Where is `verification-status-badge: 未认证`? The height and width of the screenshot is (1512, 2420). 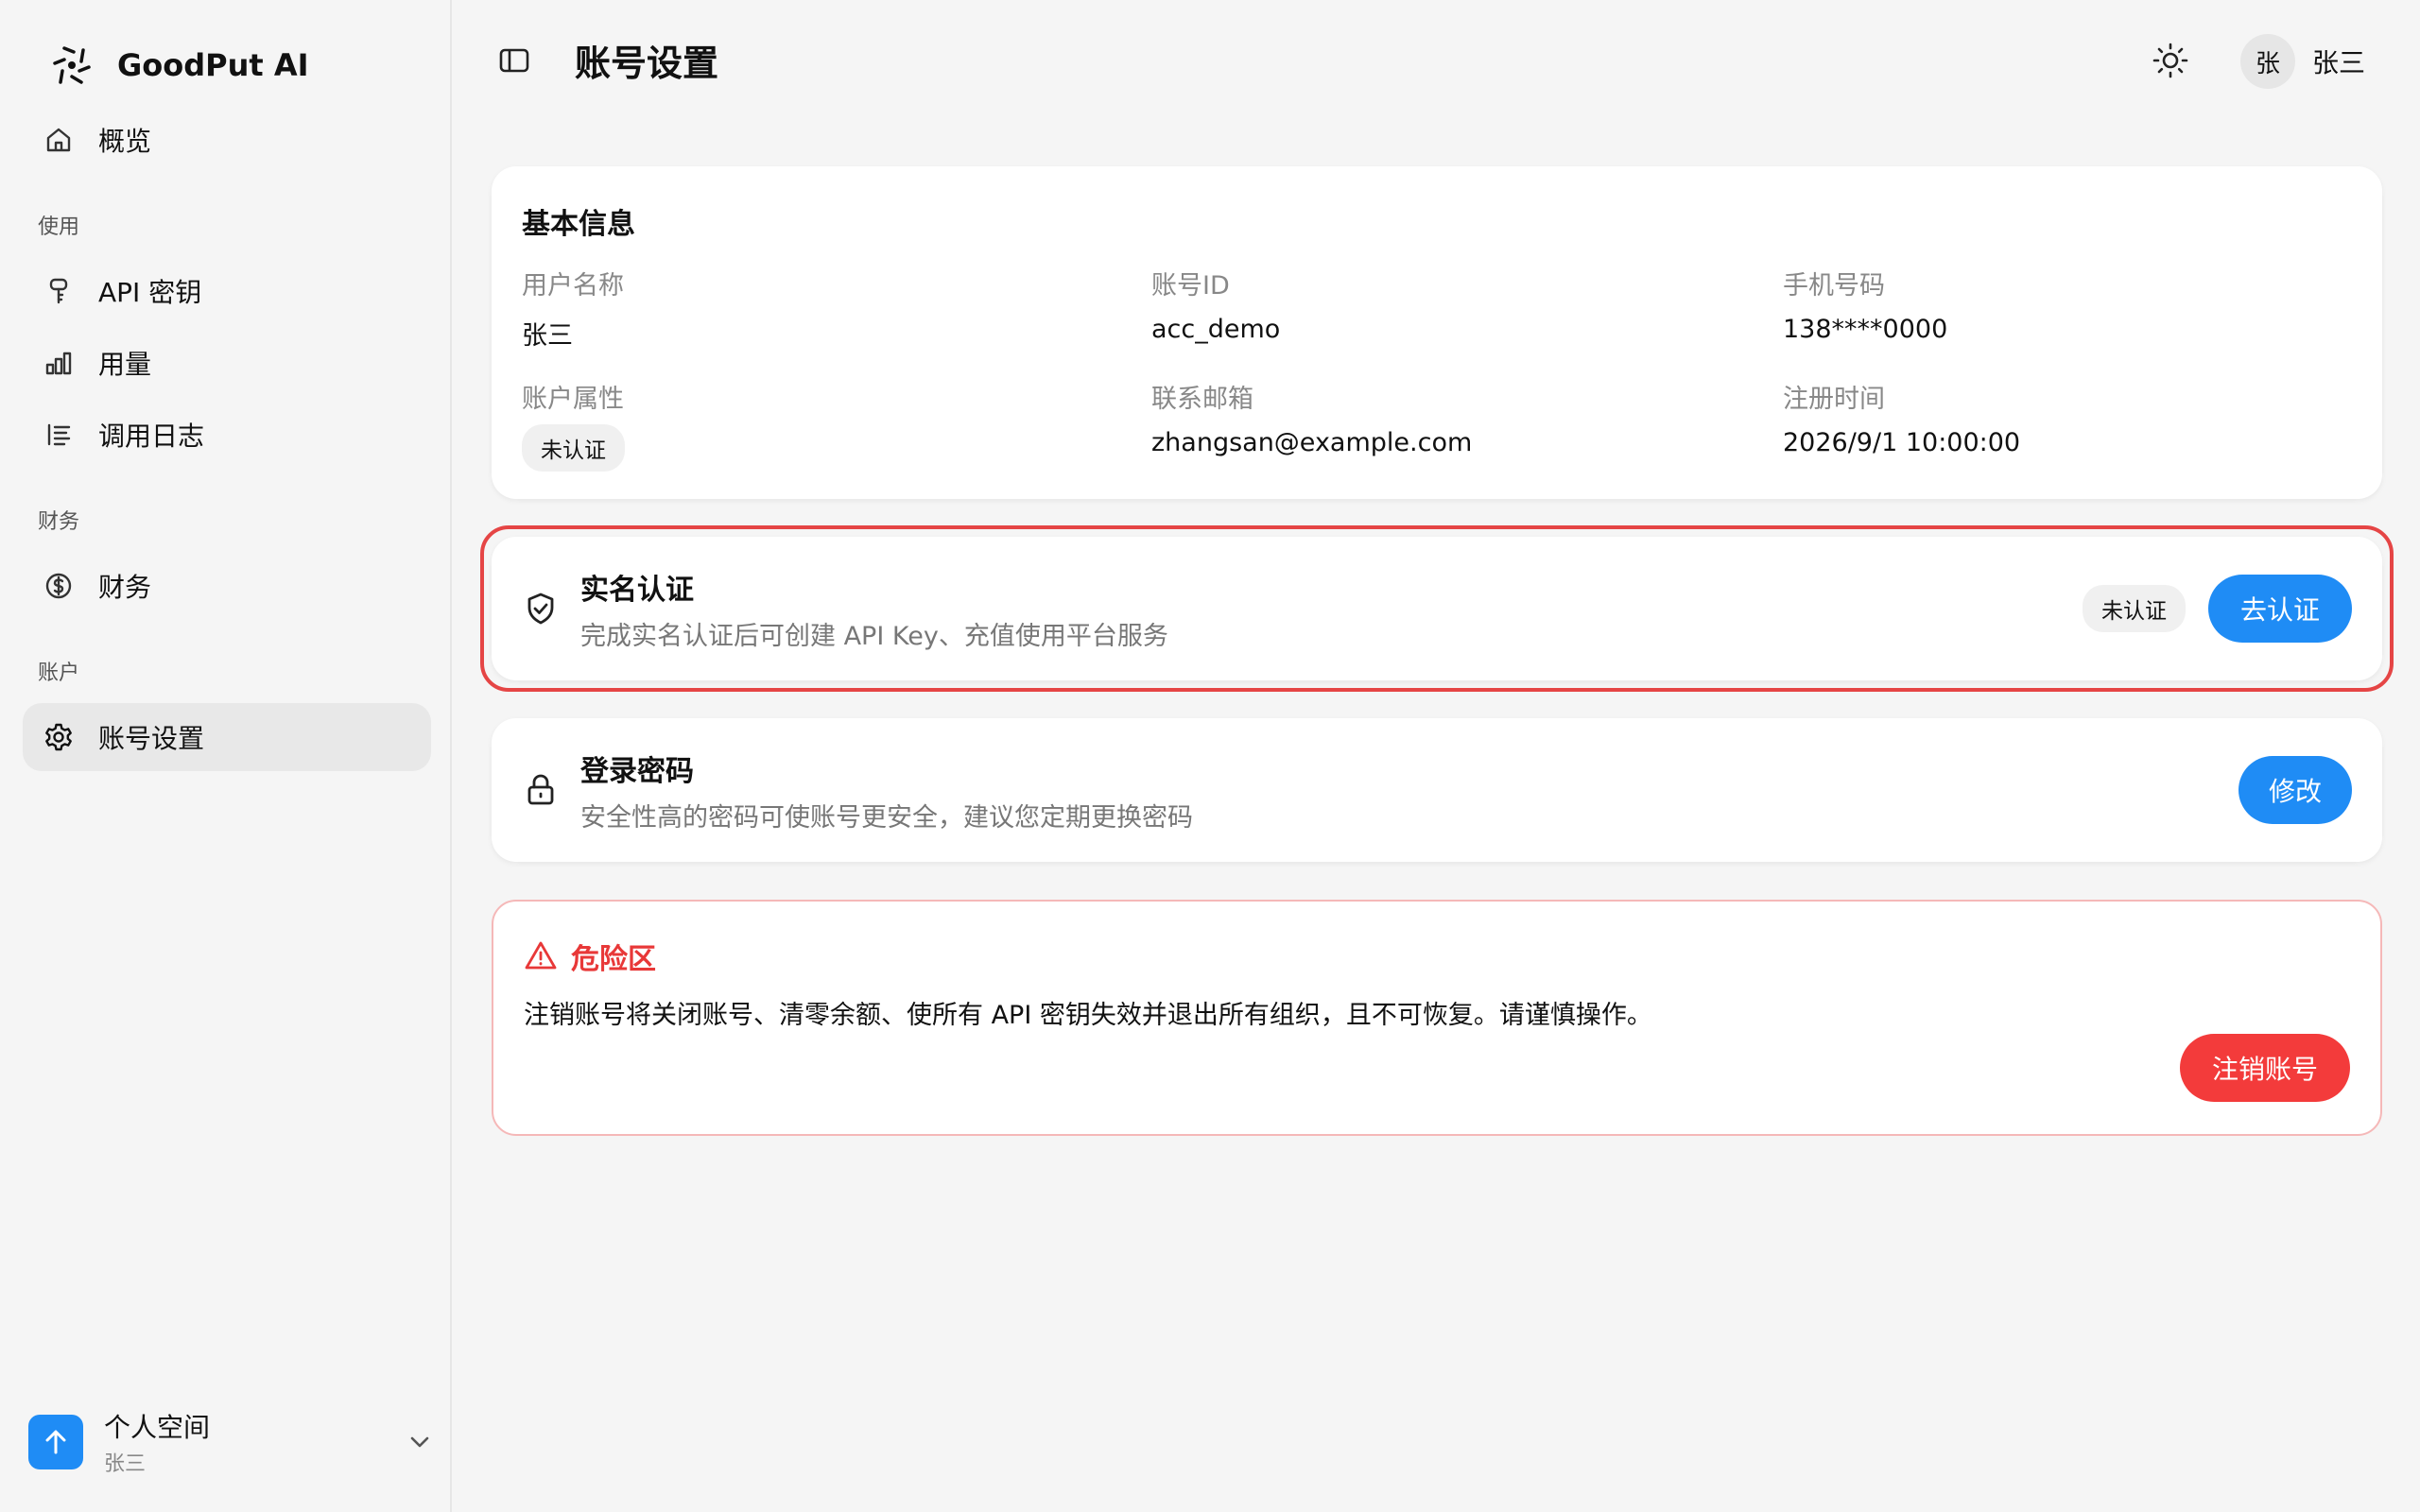 verification-status-badge: 未认证 is located at coordinates (2134, 608).